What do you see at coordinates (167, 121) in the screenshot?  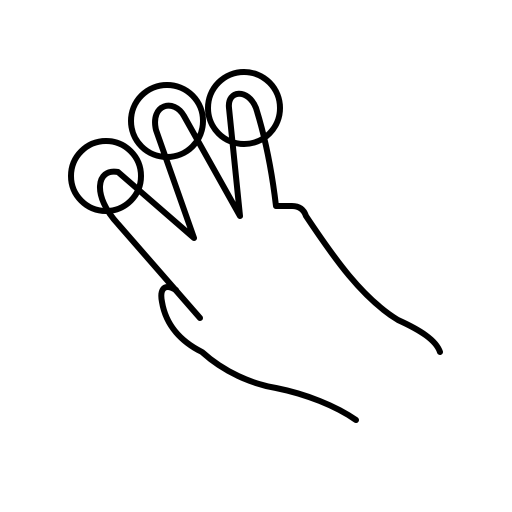 I see `touch-ring-middle-icon` at bounding box center [167, 121].